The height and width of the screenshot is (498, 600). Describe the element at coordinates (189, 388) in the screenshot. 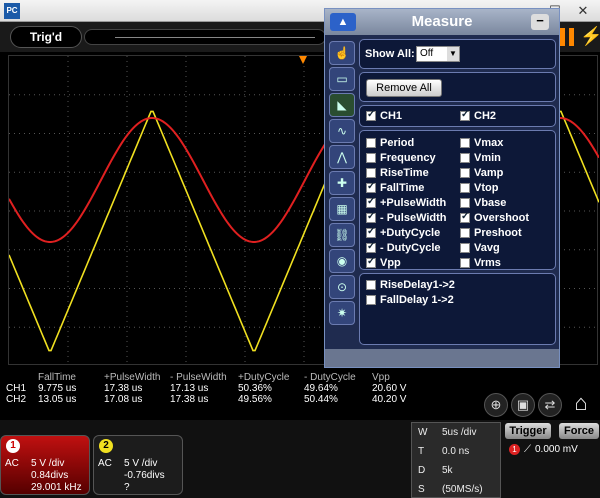

I see `measurement-value: 17.13 us` at that location.